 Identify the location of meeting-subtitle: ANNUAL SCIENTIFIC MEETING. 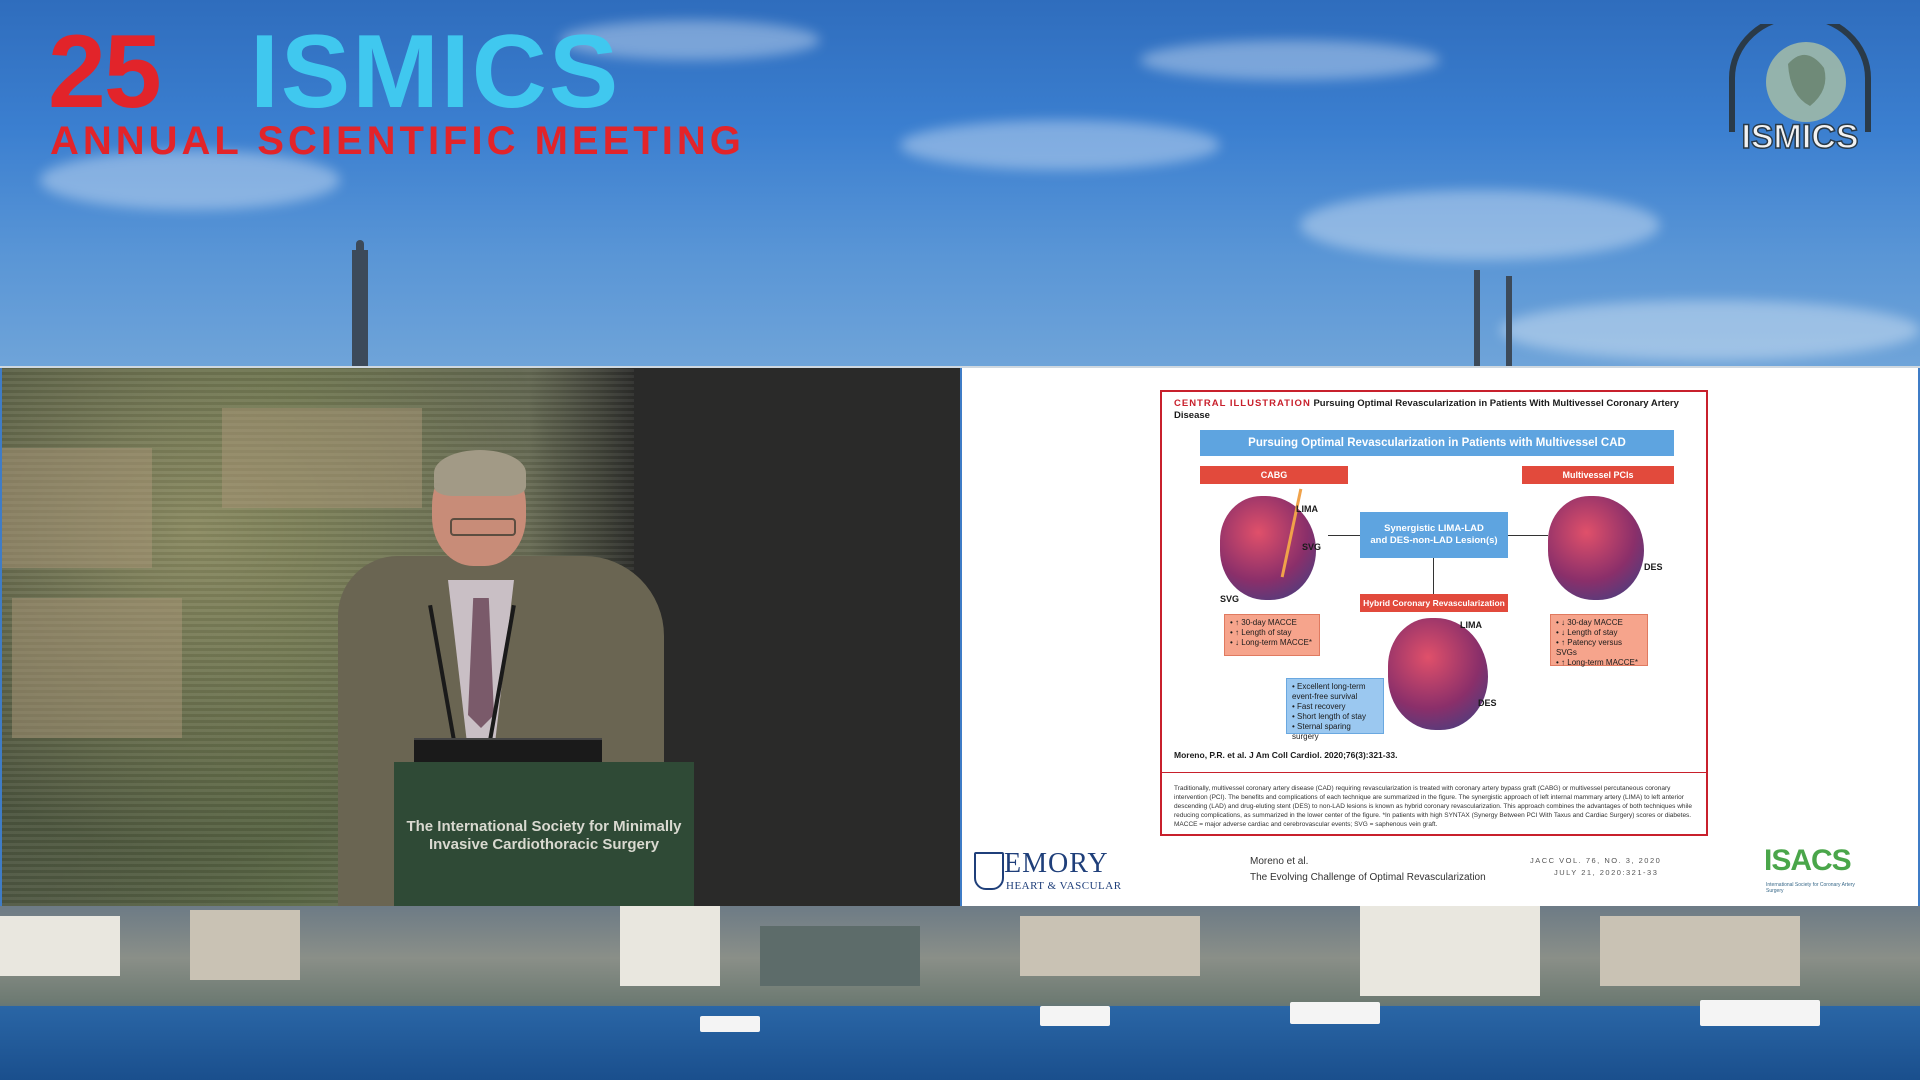
(397, 141).